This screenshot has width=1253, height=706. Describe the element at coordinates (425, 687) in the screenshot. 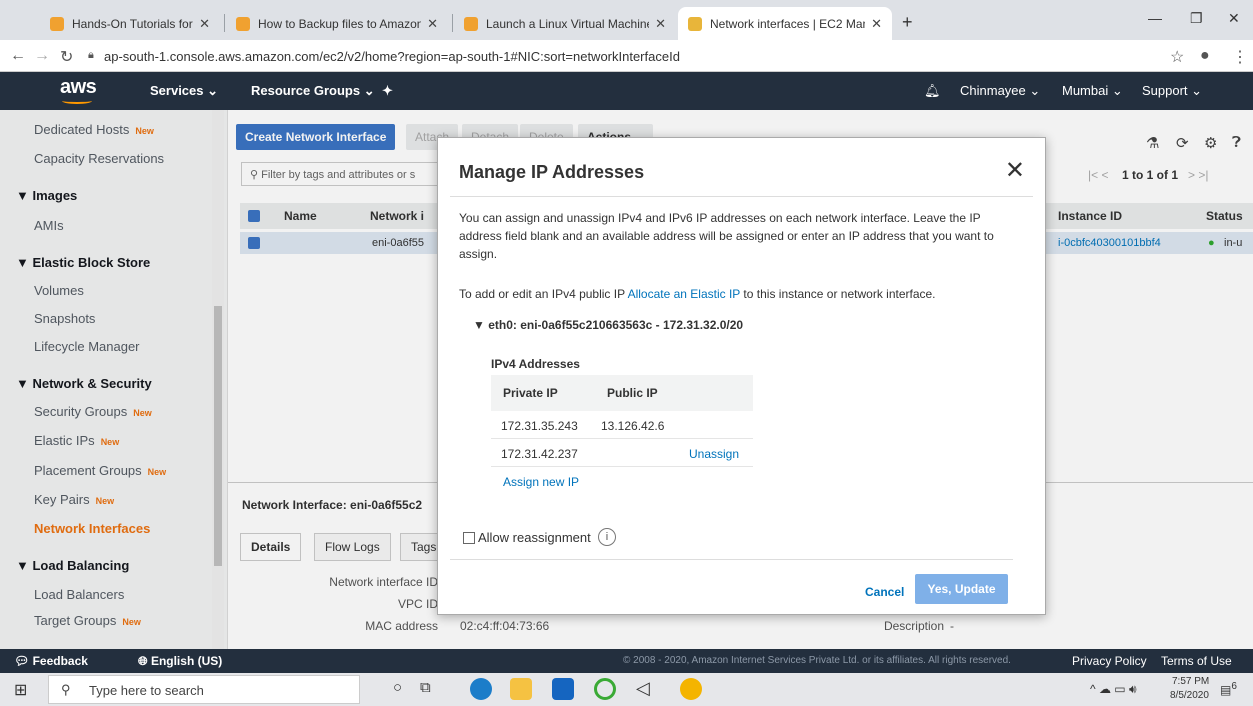

I see `task-view-icon: ⧉` at that location.